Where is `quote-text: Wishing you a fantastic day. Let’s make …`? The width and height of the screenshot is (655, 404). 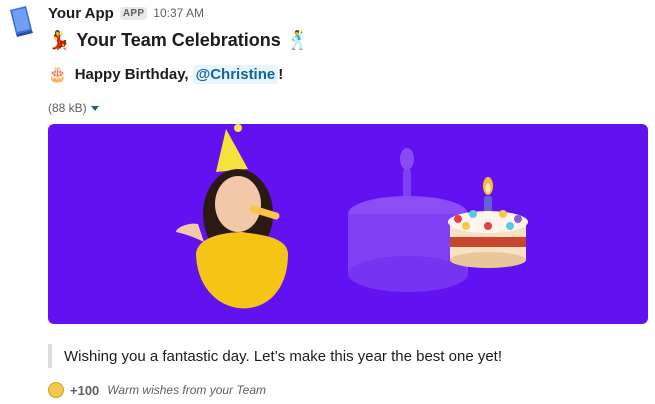
quote-text: Wishing you a fantastic day. Let’s make … is located at coordinates (283, 356).